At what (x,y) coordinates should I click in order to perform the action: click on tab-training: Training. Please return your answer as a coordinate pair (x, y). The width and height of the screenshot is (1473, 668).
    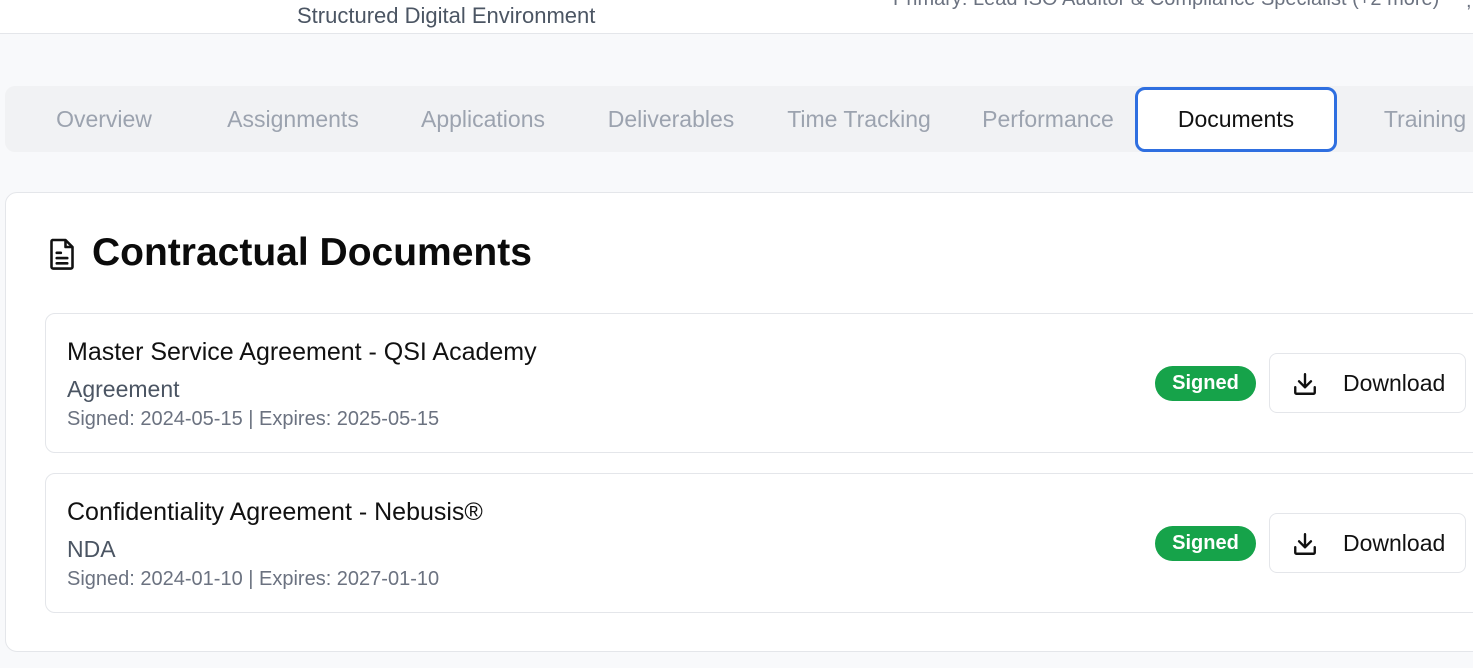
    Looking at the image, I should click on (1424, 119).